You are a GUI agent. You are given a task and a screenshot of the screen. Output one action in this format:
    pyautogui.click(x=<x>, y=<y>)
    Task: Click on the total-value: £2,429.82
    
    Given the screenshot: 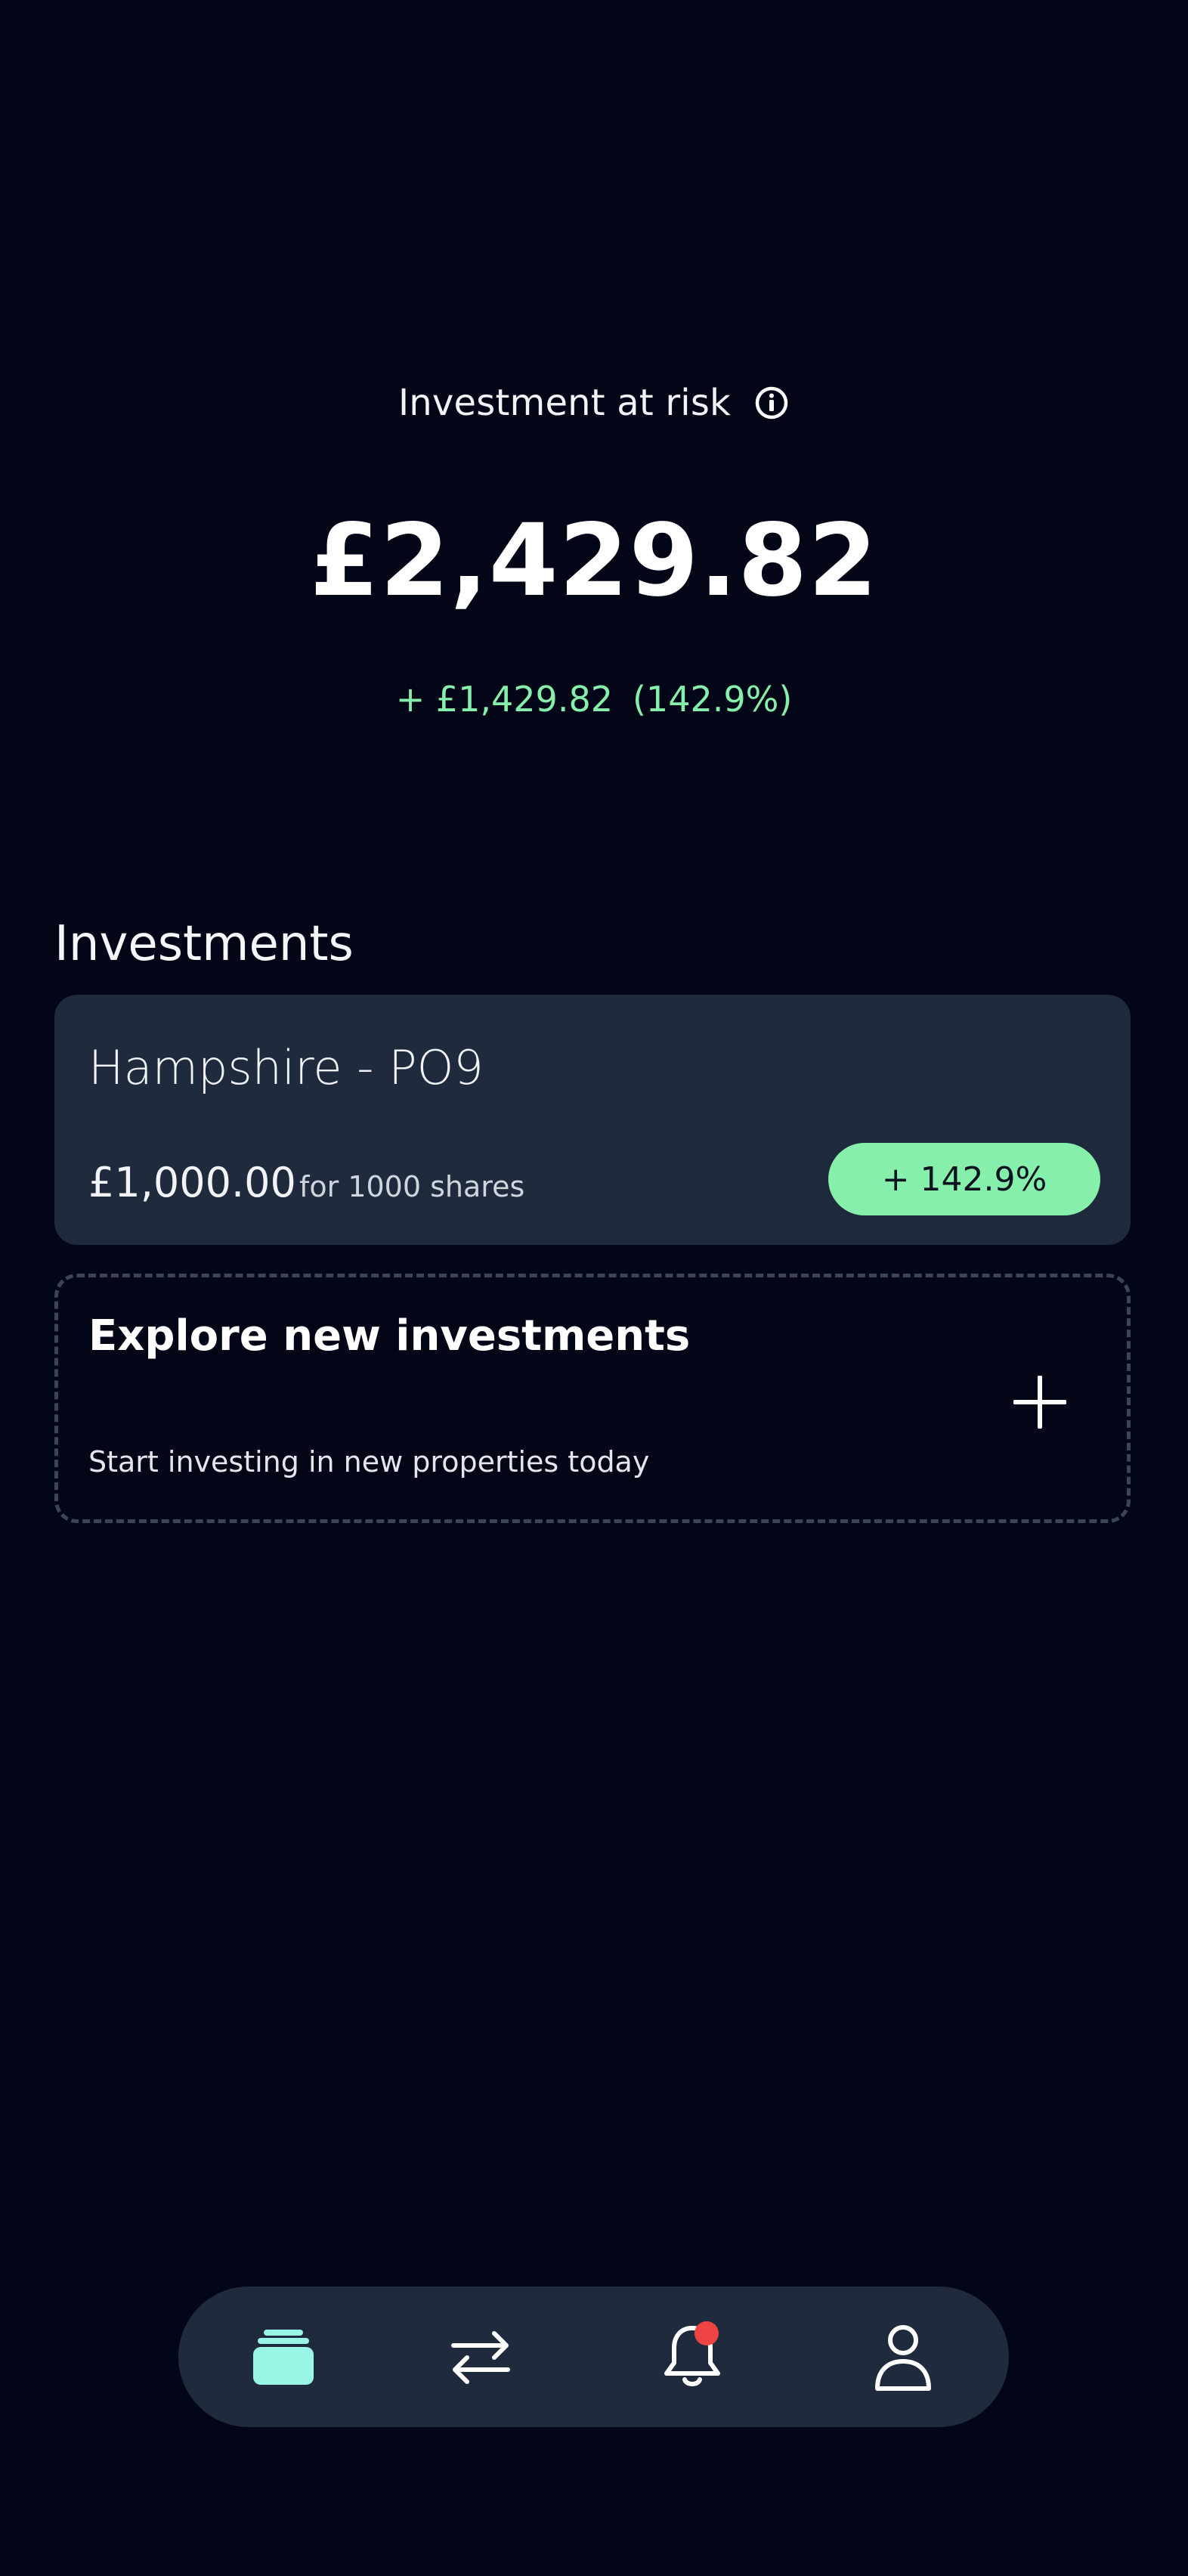 What is the action you would take?
    pyautogui.click(x=594, y=561)
    